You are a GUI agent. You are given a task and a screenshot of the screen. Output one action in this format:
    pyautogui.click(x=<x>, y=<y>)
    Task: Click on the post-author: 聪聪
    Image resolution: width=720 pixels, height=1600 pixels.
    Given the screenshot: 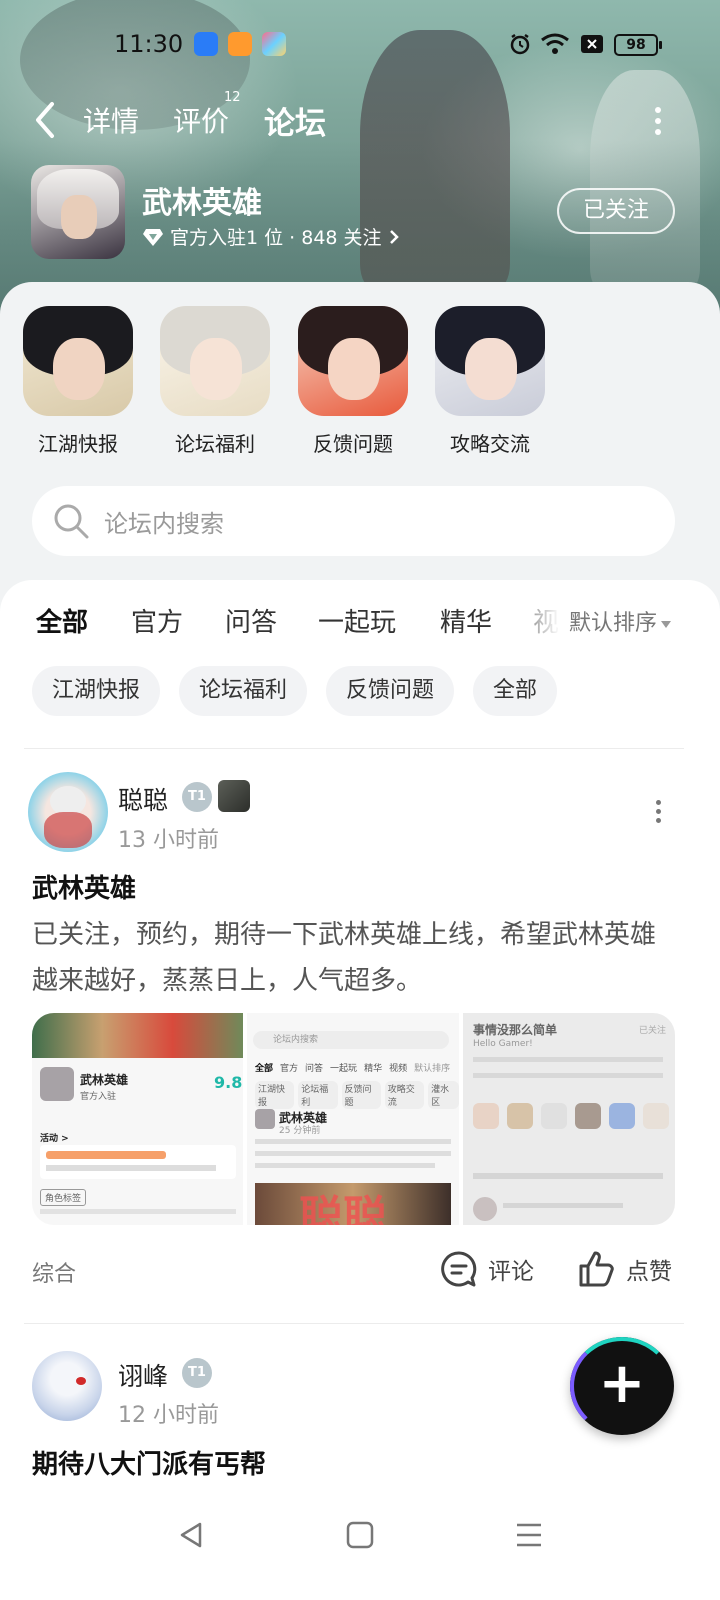 What is the action you would take?
    pyautogui.click(x=143, y=799)
    